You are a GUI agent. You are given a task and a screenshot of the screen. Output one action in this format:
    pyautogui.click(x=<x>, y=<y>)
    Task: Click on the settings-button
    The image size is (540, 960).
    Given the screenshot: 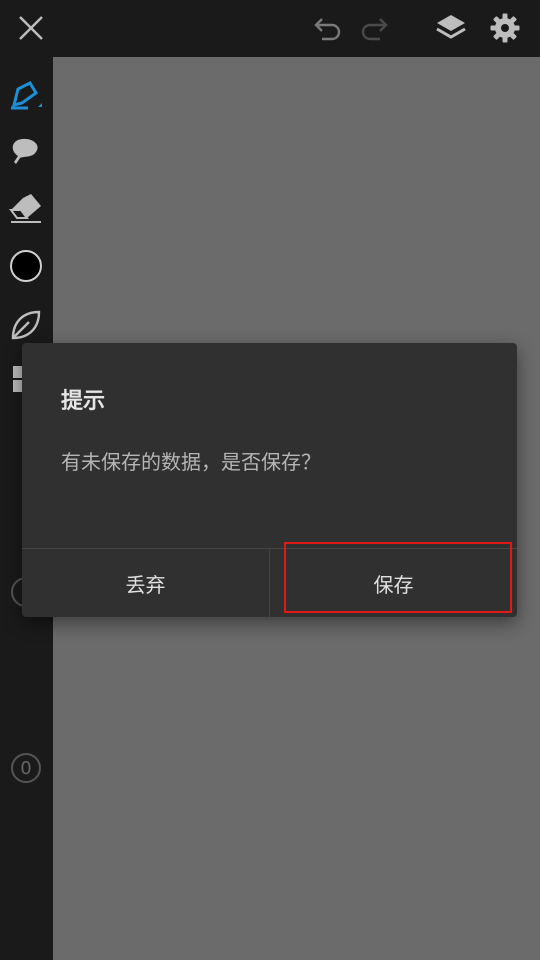 What is the action you would take?
    pyautogui.click(x=505, y=28)
    